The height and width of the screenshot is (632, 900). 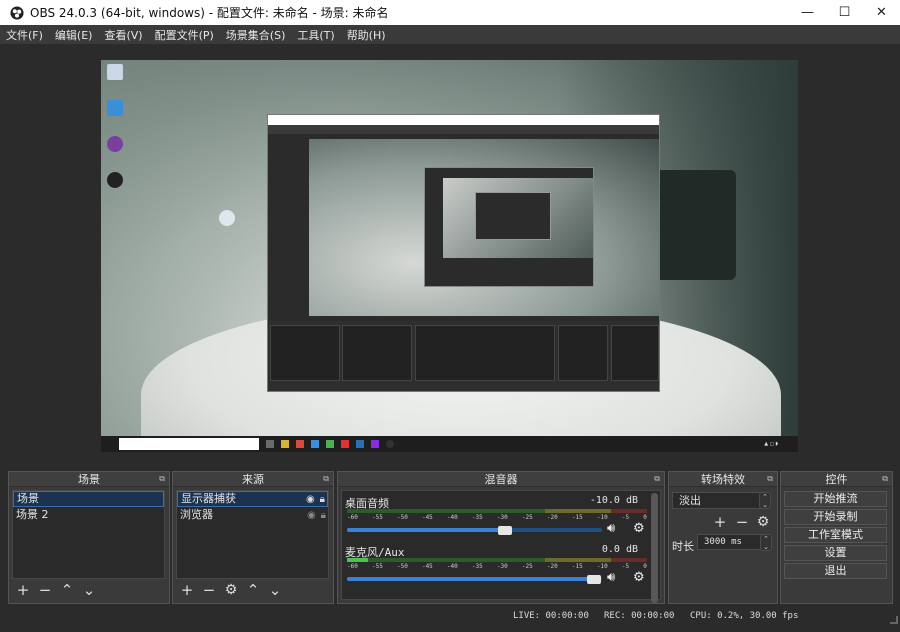 I want to click on studio-mode-button: 工作室模式, so click(x=835, y=535).